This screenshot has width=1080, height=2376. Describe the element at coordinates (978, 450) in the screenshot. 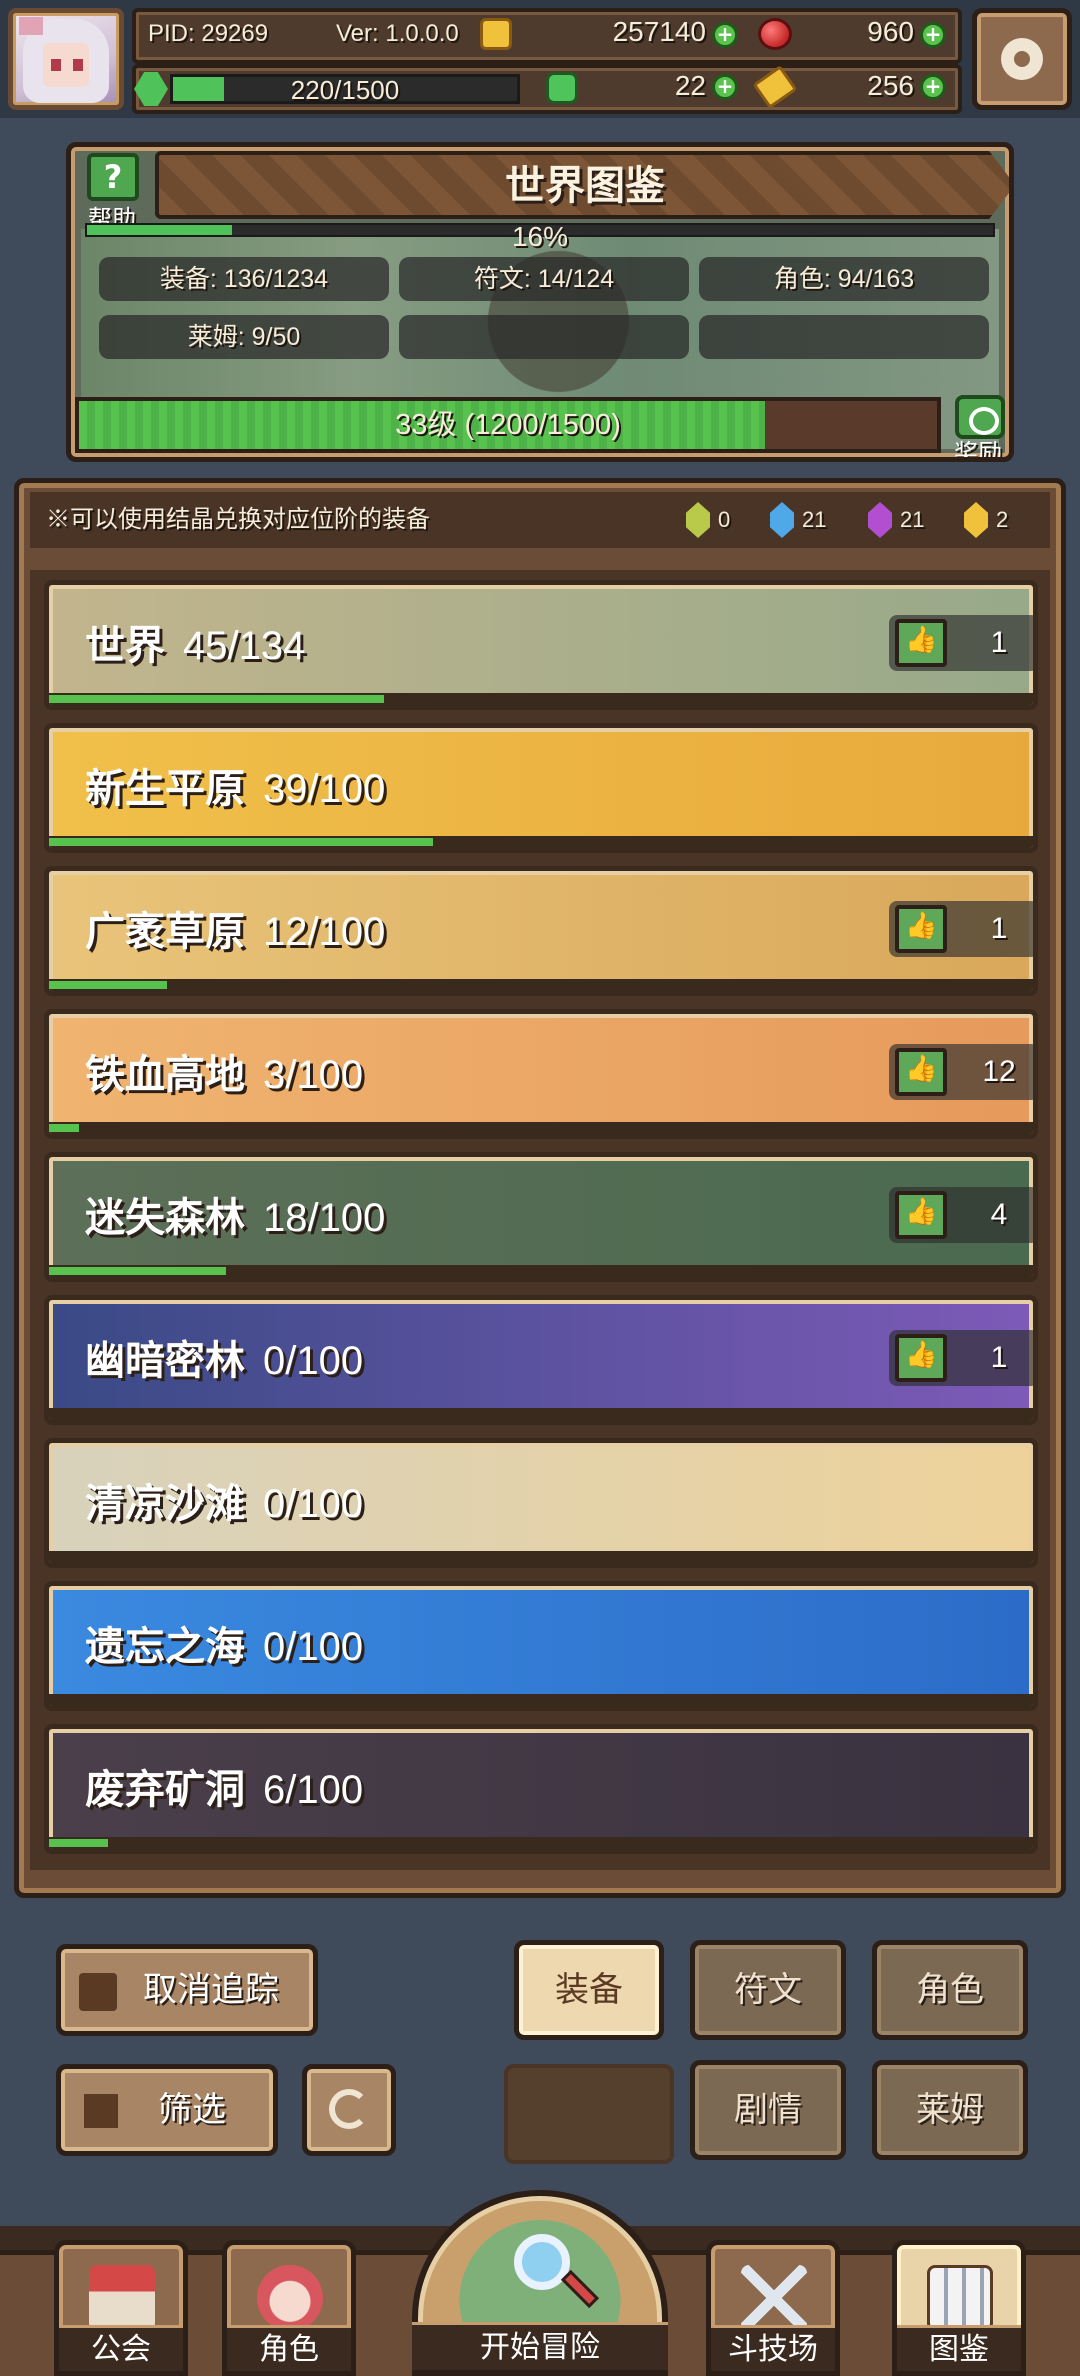

I see `reward-label: 奖励` at that location.